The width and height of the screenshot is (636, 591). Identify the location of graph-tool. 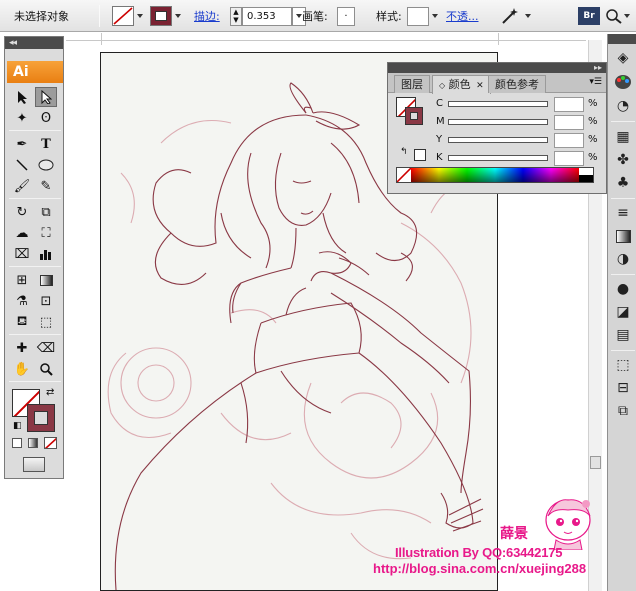
(46, 254).